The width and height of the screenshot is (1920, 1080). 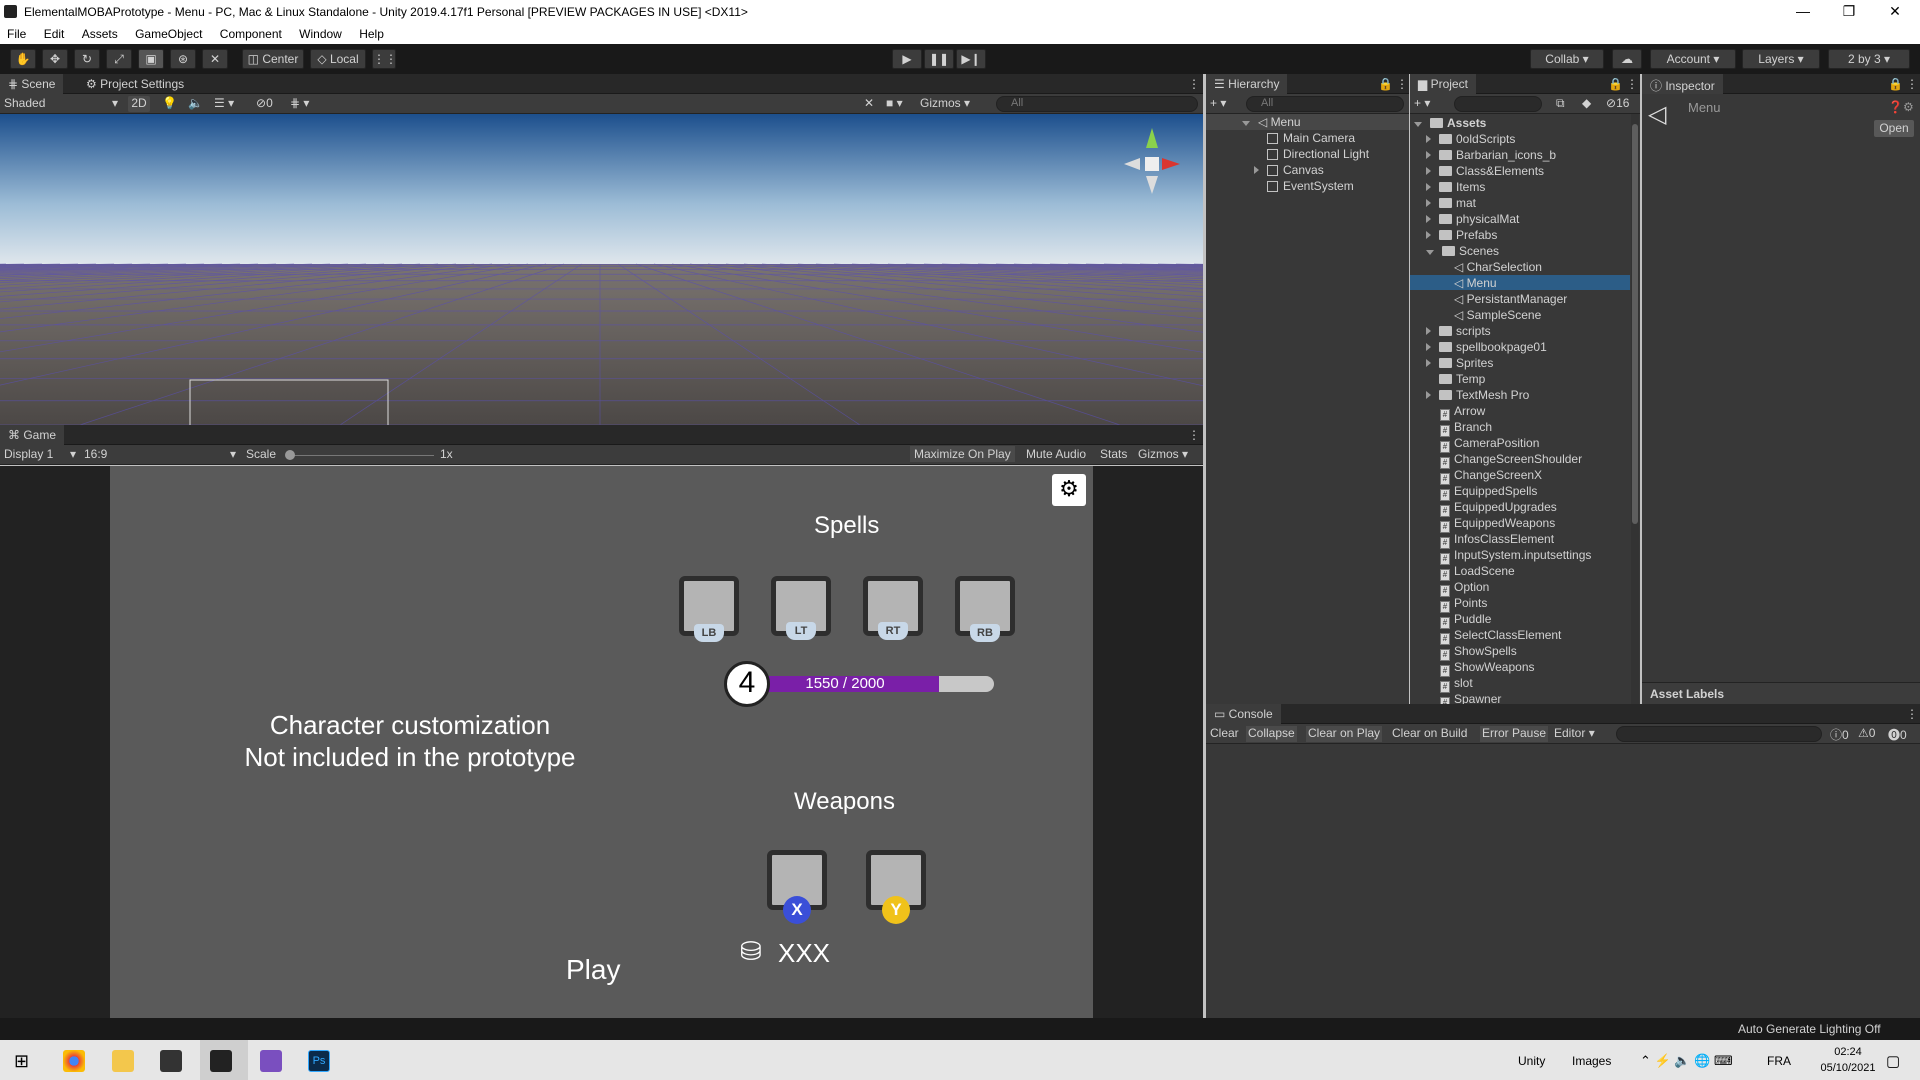 I want to click on photoshop-icon: Ps, so click(x=319, y=1061).